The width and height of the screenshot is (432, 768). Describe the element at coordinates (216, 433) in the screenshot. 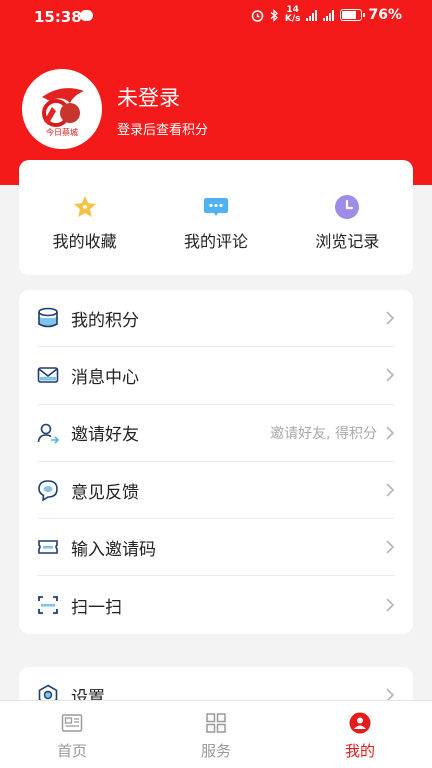

I see `menu-item-invite: 邀请好友 邀请好友, 得积分` at that location.